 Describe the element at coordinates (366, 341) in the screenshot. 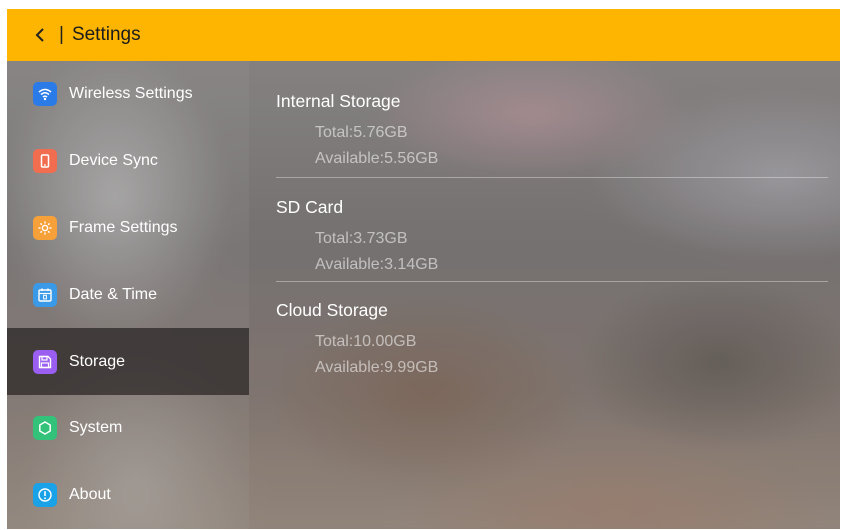

I see `total-value: Total:10.00GB` at that location.